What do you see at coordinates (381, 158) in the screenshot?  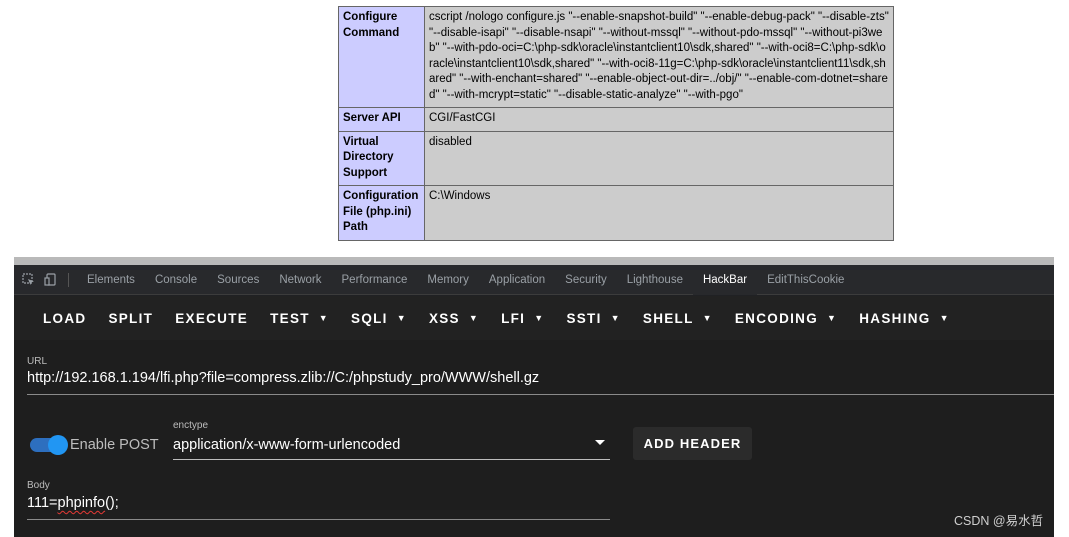 I see `phpinfo-key: Virtual Directory Support` at bounding box center [381, 158].